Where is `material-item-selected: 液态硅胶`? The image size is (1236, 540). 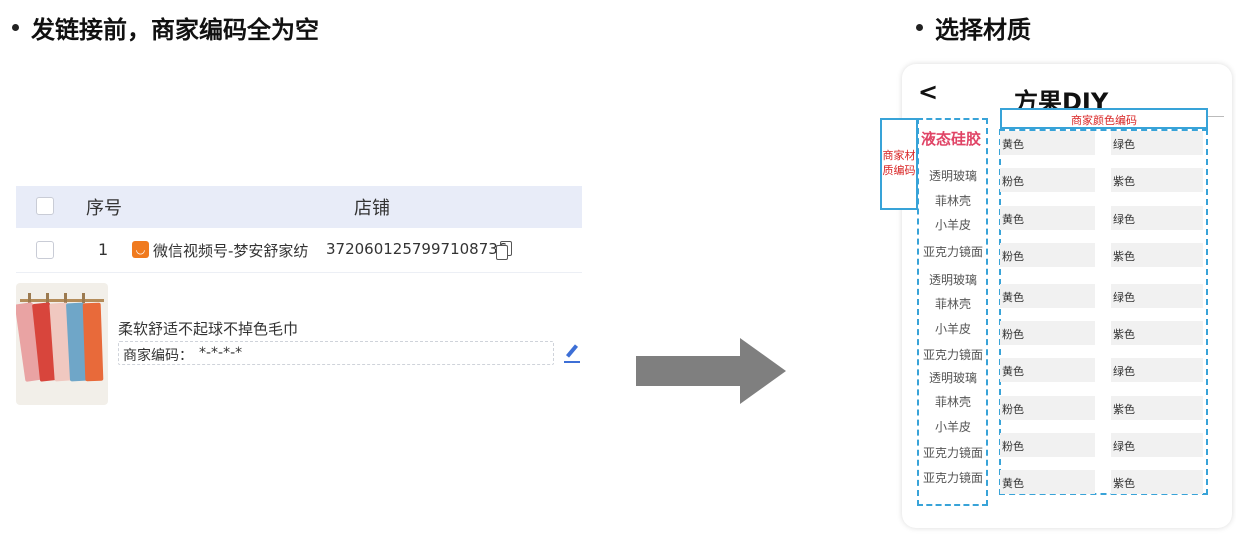
material-item-selected: 液态硅胶 is located at coordinates (951, 138).